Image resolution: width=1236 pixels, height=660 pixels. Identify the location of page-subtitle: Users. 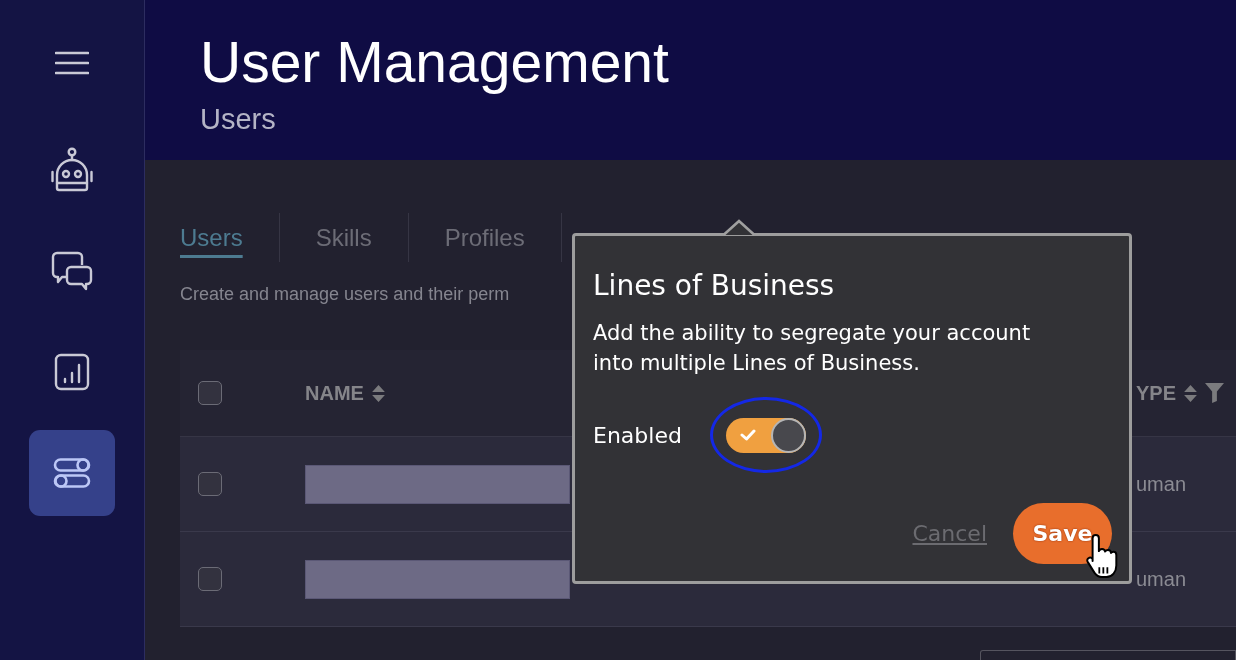
(238, 119).